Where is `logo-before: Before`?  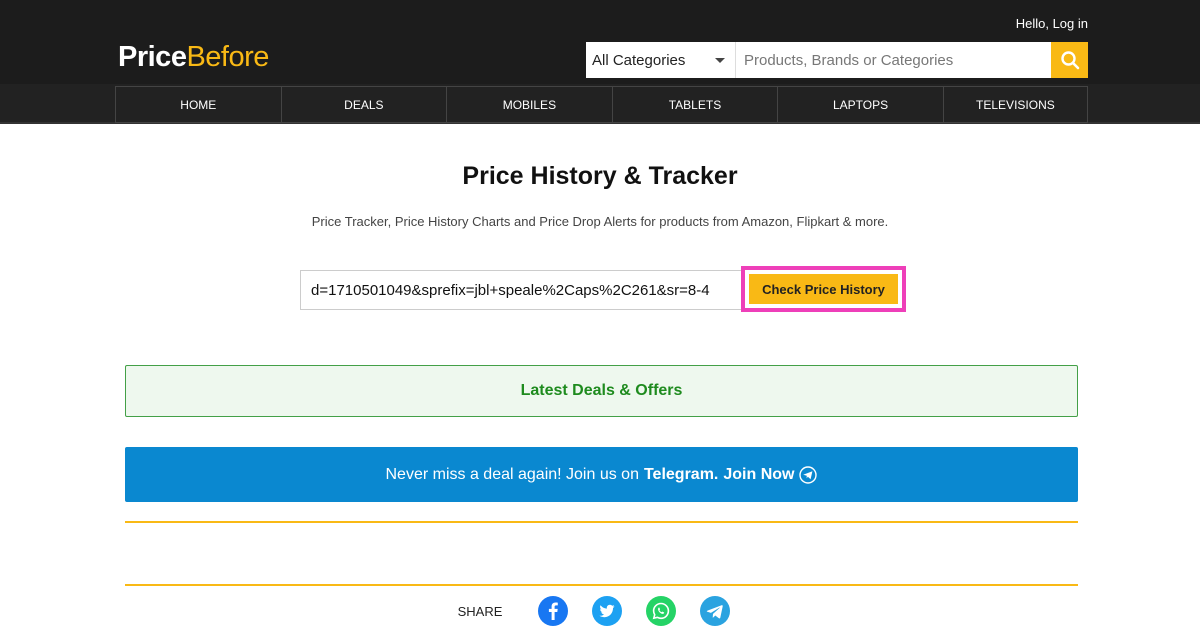
logo-before: Before is located at coordinates (227, 57).